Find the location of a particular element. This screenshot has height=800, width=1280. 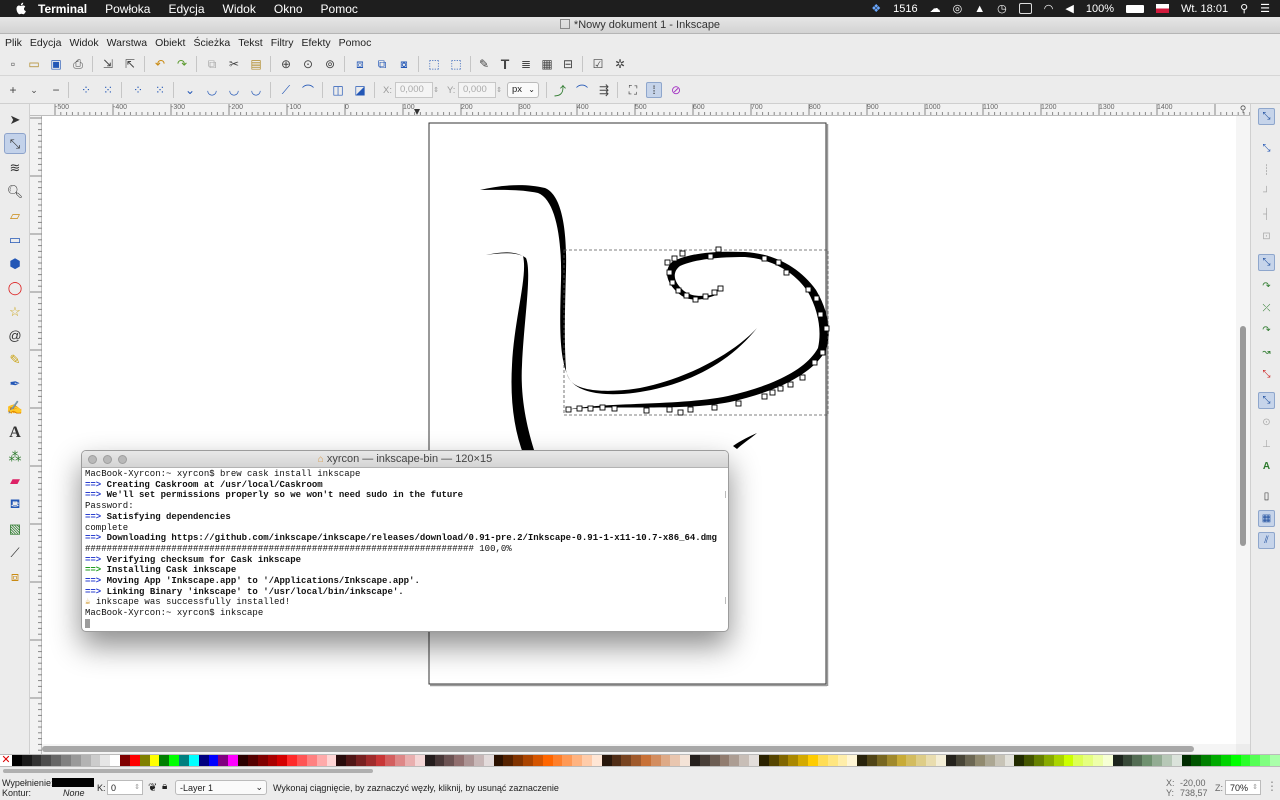

zoom-corner-icon: ⚲ is located at coordinates (1243, 110).